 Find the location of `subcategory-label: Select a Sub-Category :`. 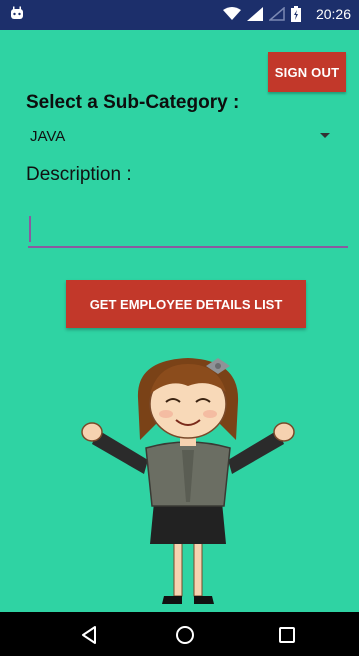

subcategory-label: Select a Sub-Category : is located at coordinates (133, 102).